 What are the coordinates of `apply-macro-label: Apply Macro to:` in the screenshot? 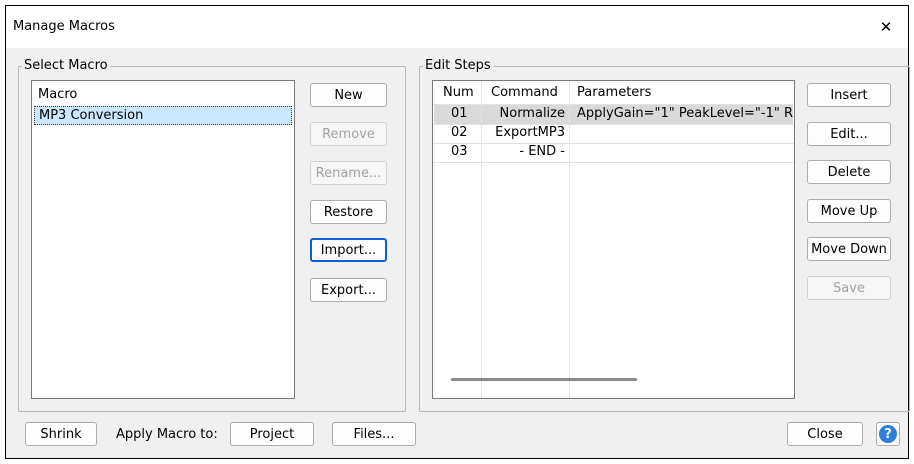 It's located at (167, 434).